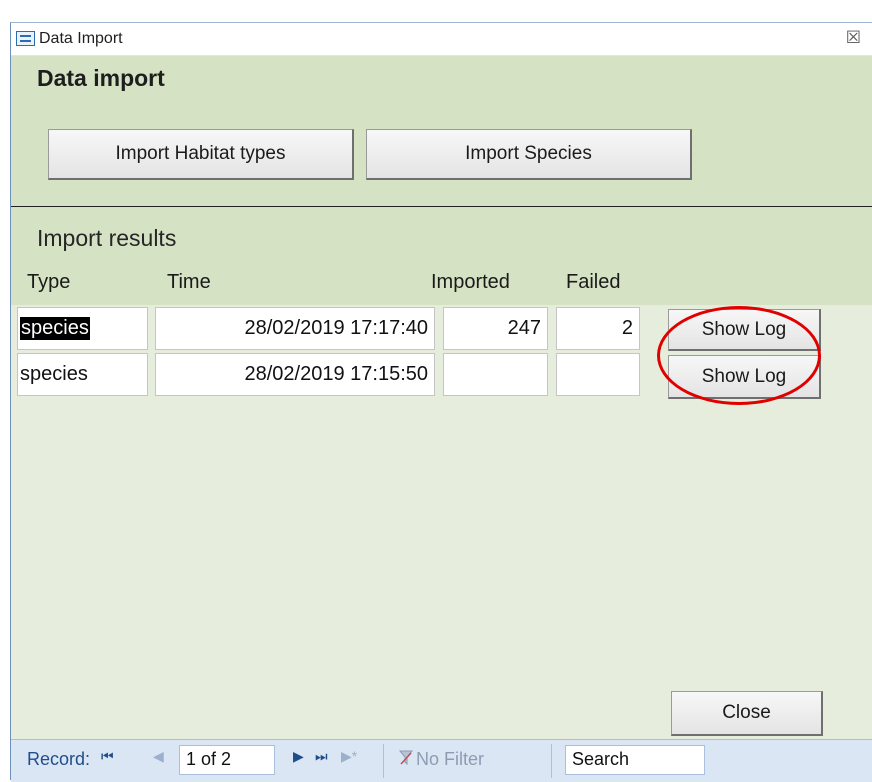 The image size is (872, 782). What do you see at coordinates (101, 78) in the screenshot?
I see `form-heading: Data import` at bounding box center [101, 78].